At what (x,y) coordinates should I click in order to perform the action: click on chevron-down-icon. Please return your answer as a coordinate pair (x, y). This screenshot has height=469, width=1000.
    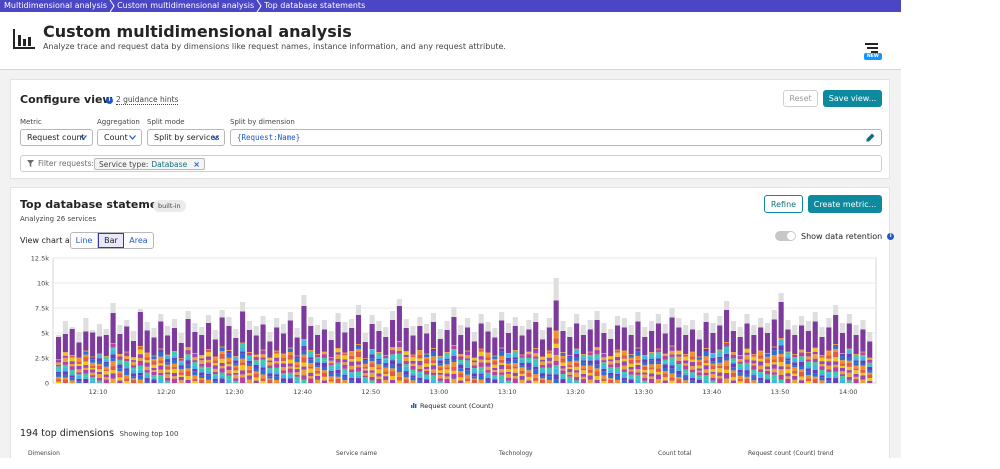
    Looking at the image, I should click on (215, 137).